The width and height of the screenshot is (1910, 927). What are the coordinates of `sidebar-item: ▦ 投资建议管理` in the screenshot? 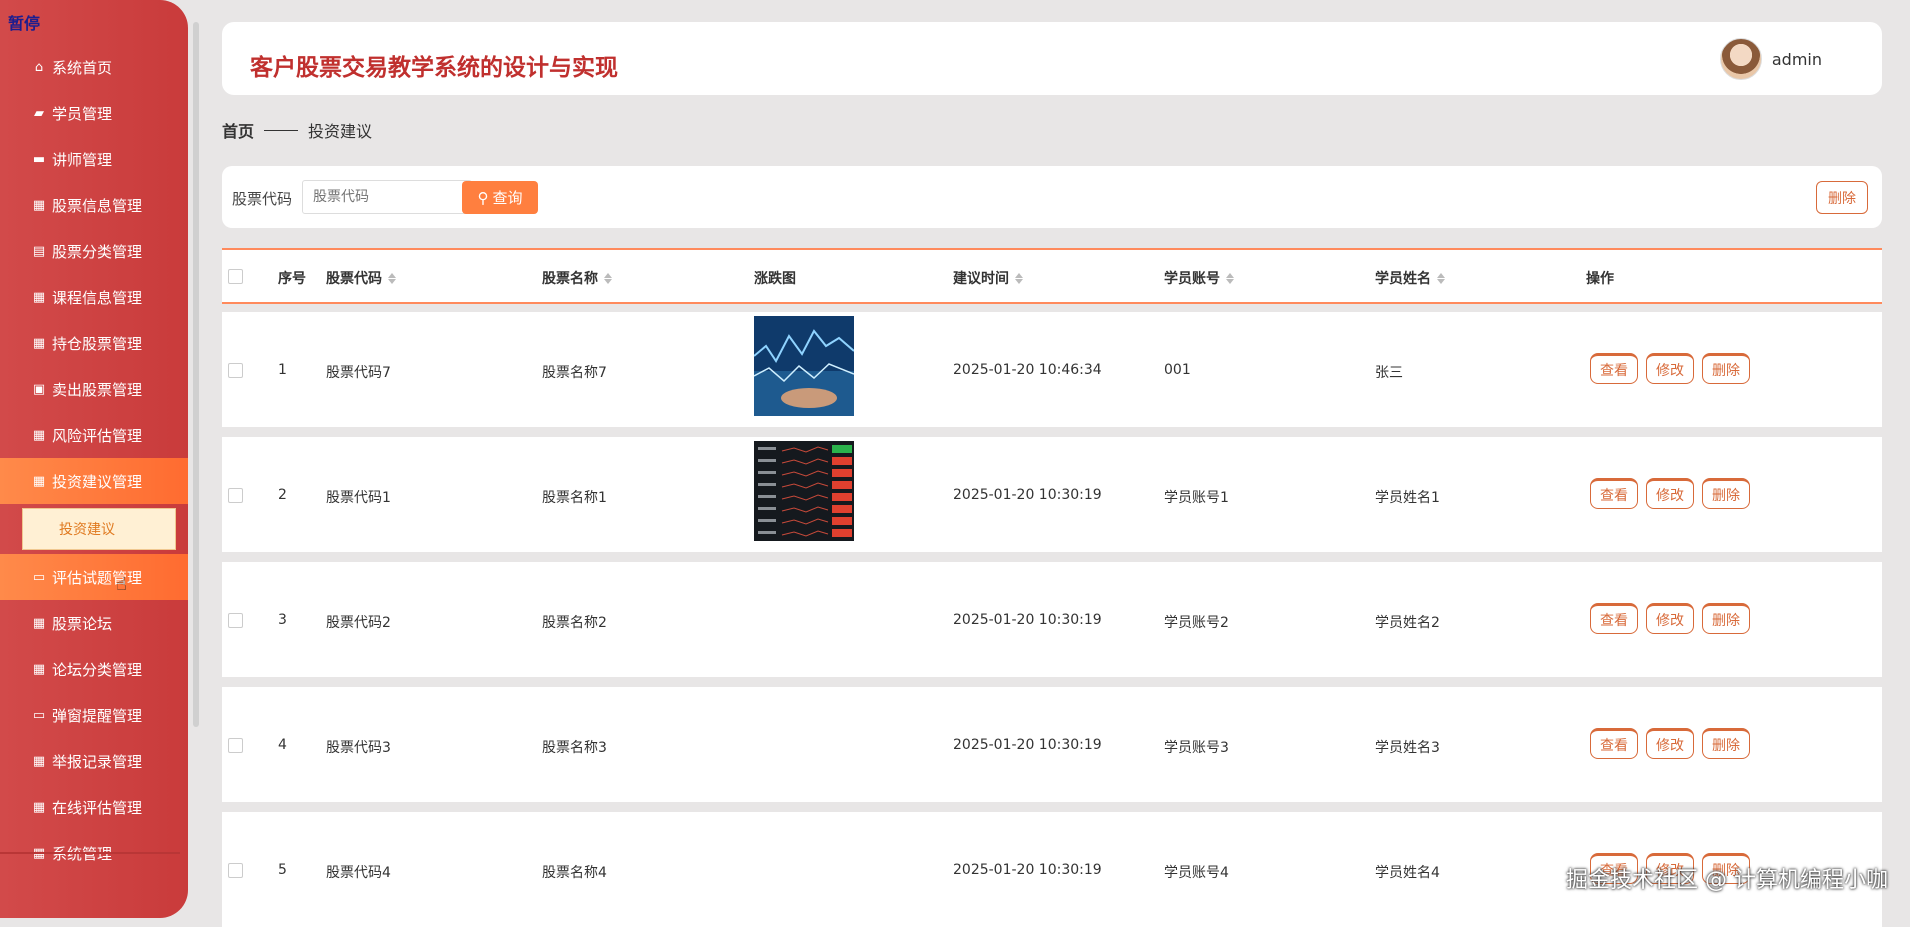 It's located at (94, 481).